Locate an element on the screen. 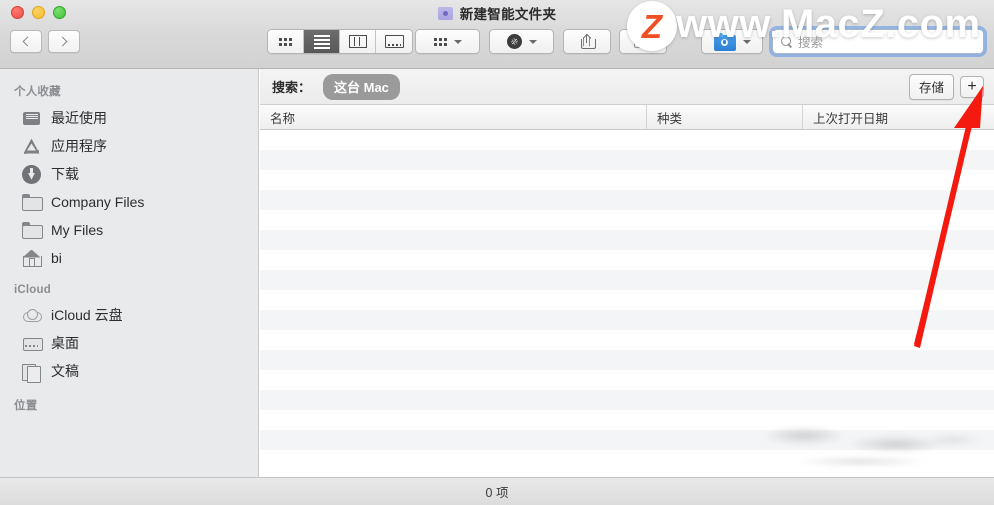 Image resolution: width=994 pixels, height=505 pixels. item-count-text: 0 项 is located at coordinates (497, 493).